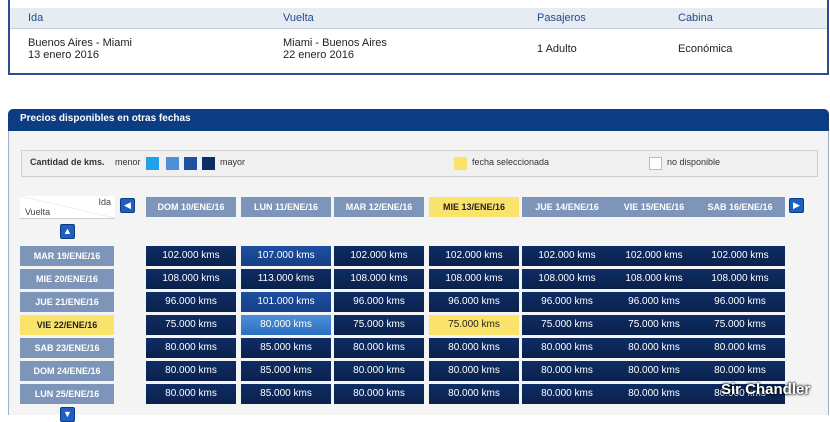  I want to click on legend-swatch-unavailable, so click(655, 163).